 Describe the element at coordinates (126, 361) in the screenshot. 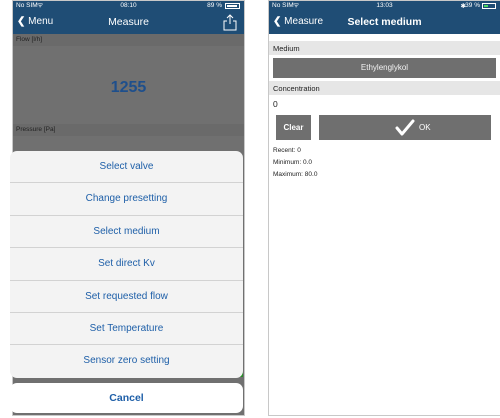

I see `action-sensor-zero-setting: Sensor zero setting` at that location.